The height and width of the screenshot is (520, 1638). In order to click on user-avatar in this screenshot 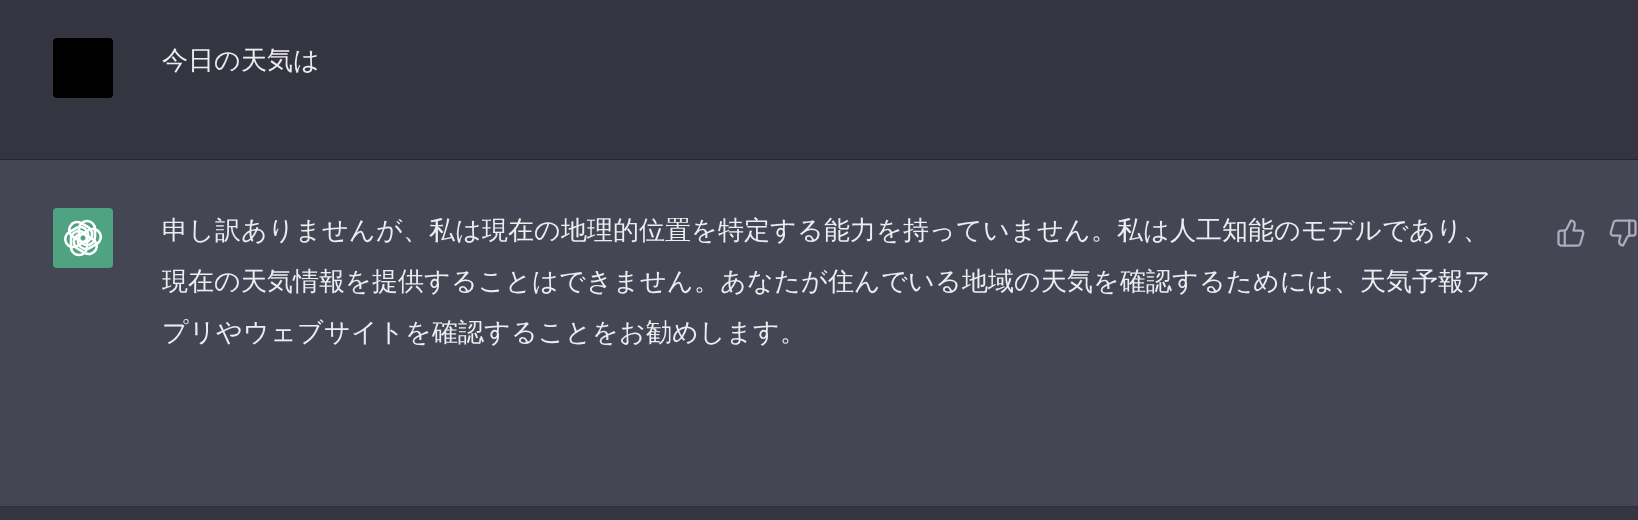, I will do `click(83, 68)`.